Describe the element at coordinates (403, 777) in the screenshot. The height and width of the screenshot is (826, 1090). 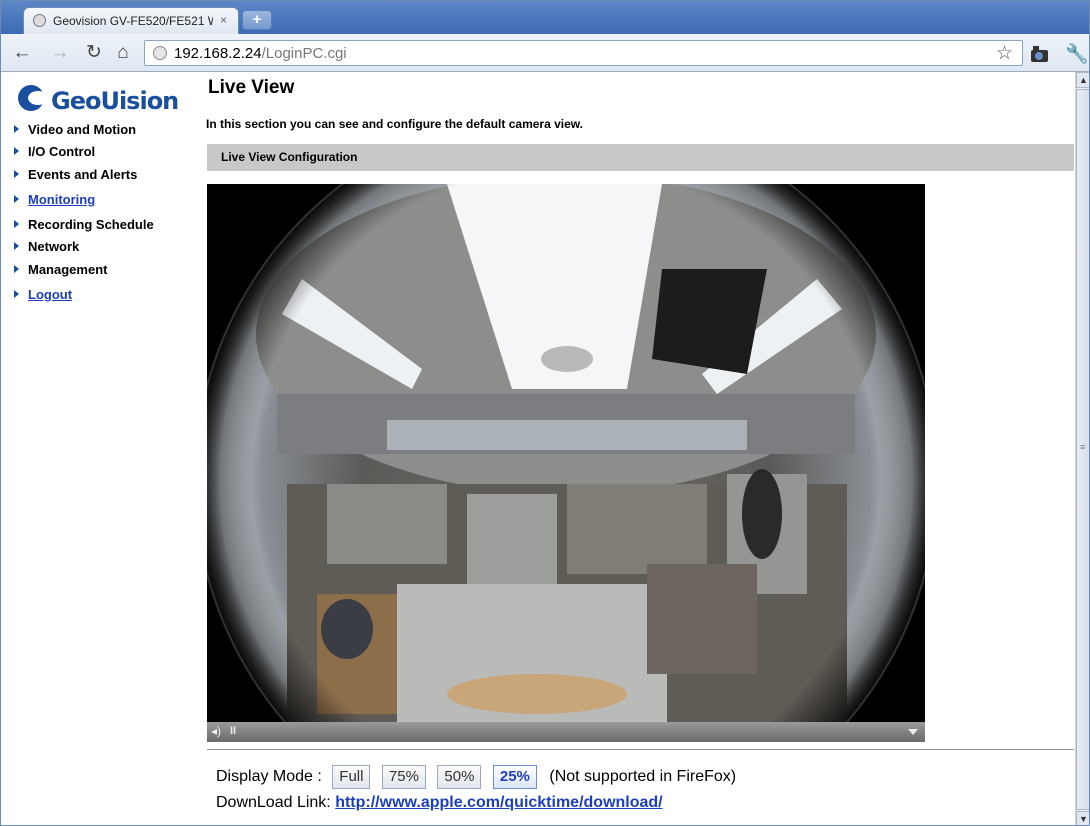
I see `mode-75-button: 75%` at that location.